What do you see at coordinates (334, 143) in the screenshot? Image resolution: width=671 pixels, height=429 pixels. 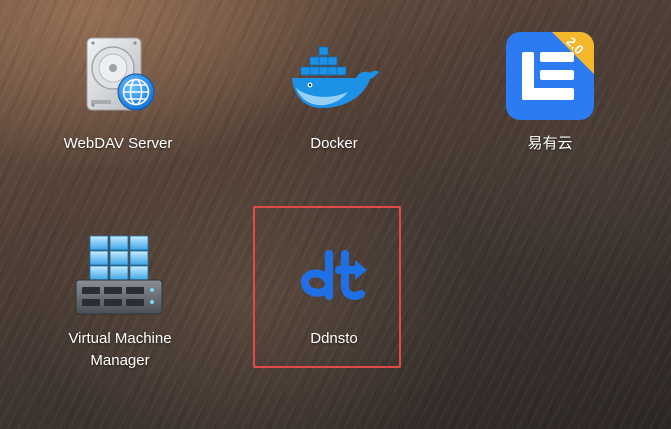 I see `app-label: Docker` at bounding box center [334, 143].